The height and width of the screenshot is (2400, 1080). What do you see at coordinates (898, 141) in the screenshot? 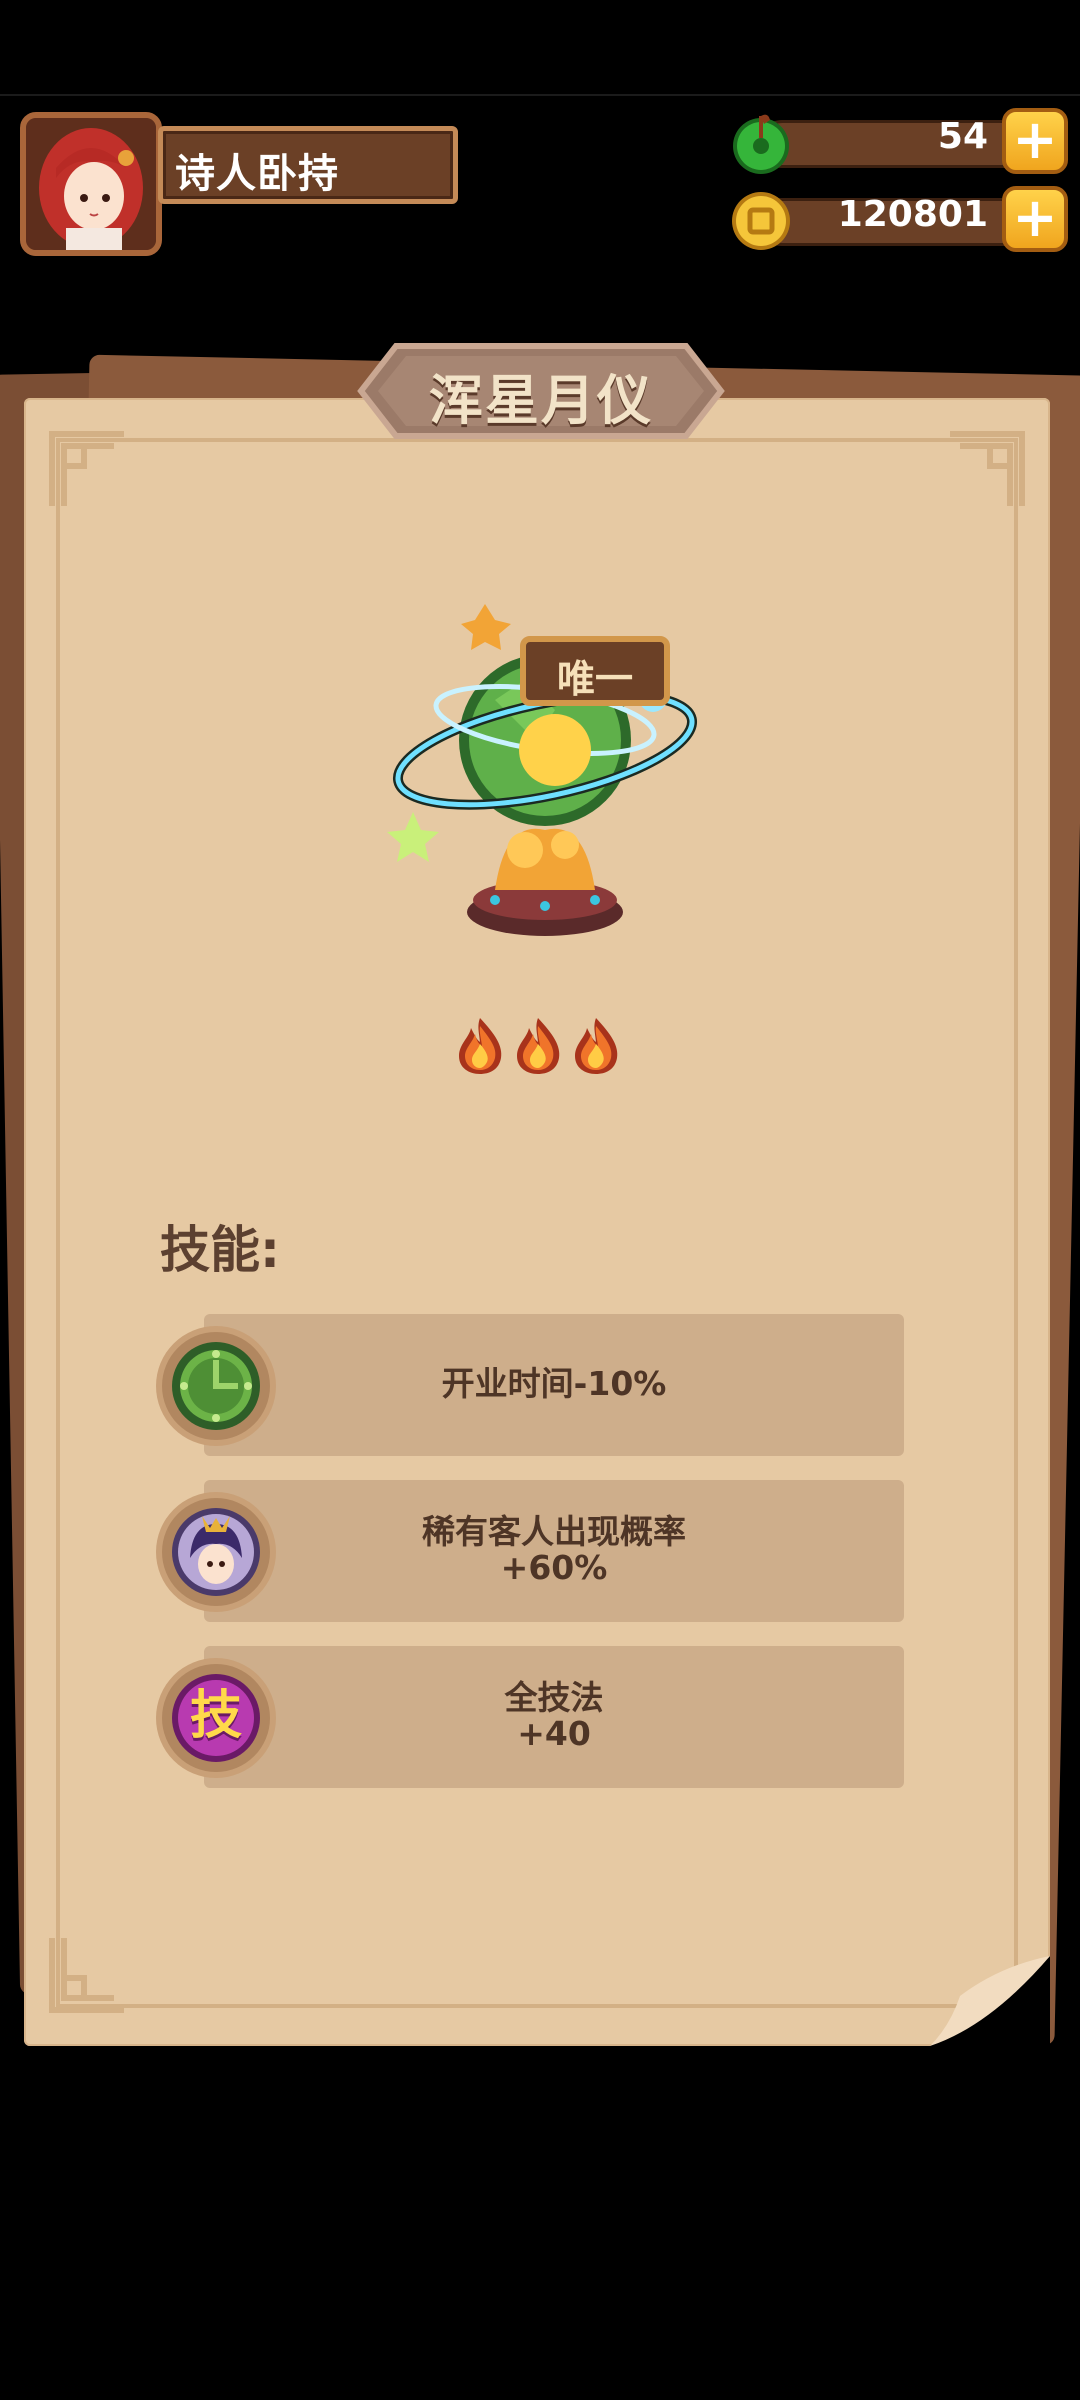
I see `currency-jade: 54 +` at bounding box center [898, 141].